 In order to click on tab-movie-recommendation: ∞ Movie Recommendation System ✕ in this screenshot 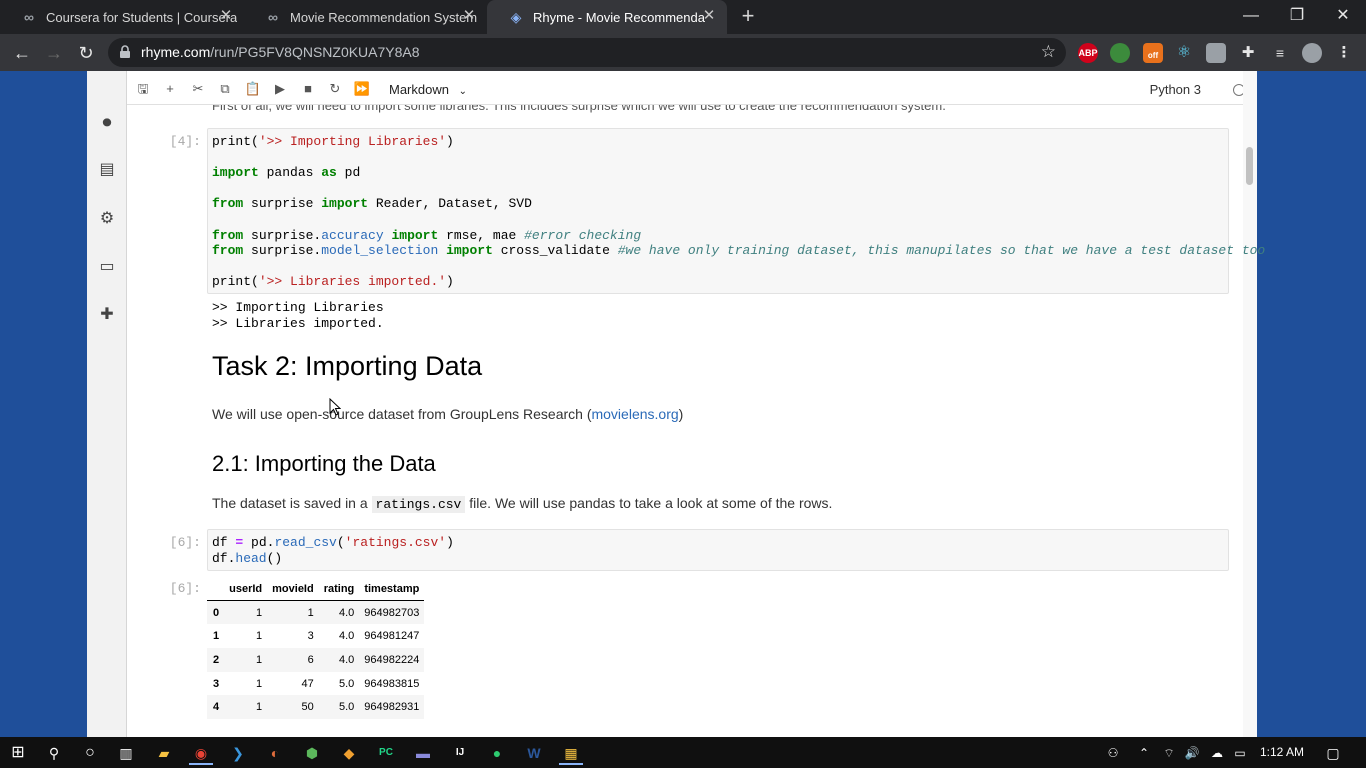, I will do `click(365, 17)`.